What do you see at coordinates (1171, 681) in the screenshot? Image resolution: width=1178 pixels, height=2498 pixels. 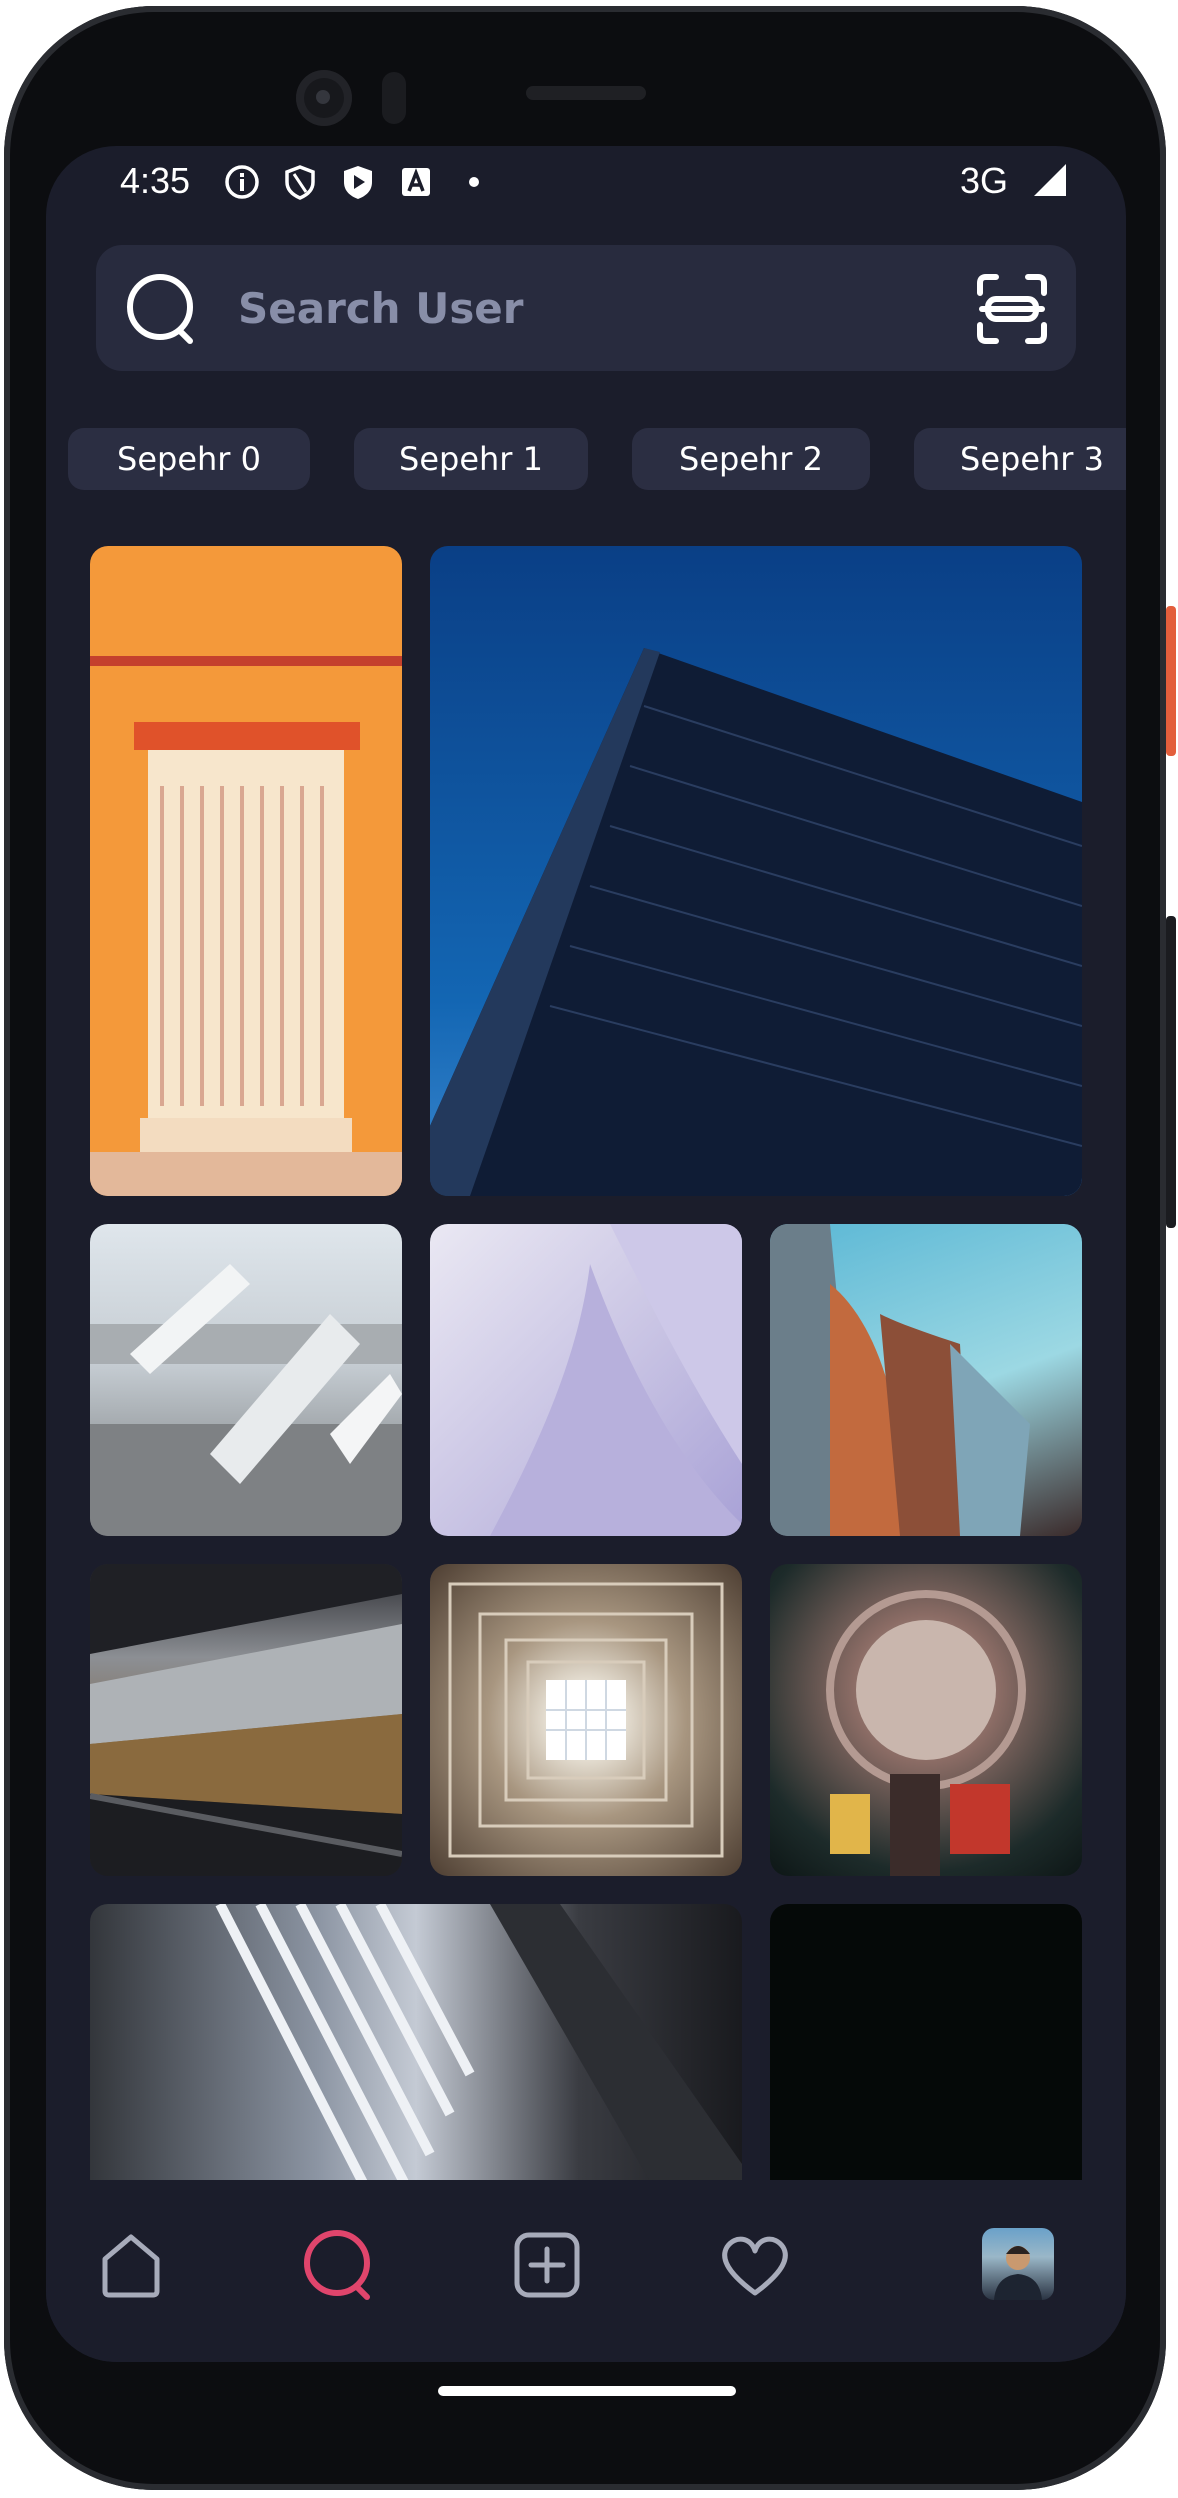 I see `power-button` at bounding box center [1171, 681].